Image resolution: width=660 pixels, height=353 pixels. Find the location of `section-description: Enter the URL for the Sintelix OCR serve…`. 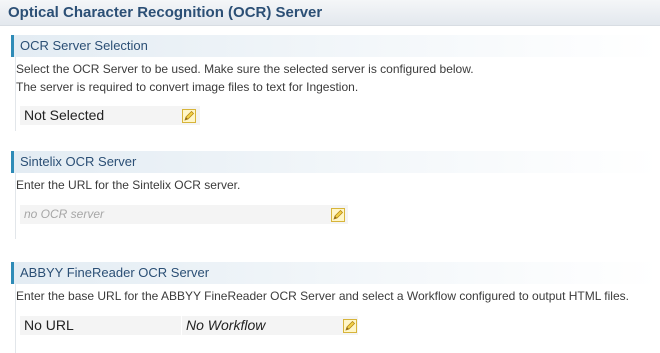

section-description: Enter the URL for the Sintelix OCR serve… is located at coordinates (338, 183).